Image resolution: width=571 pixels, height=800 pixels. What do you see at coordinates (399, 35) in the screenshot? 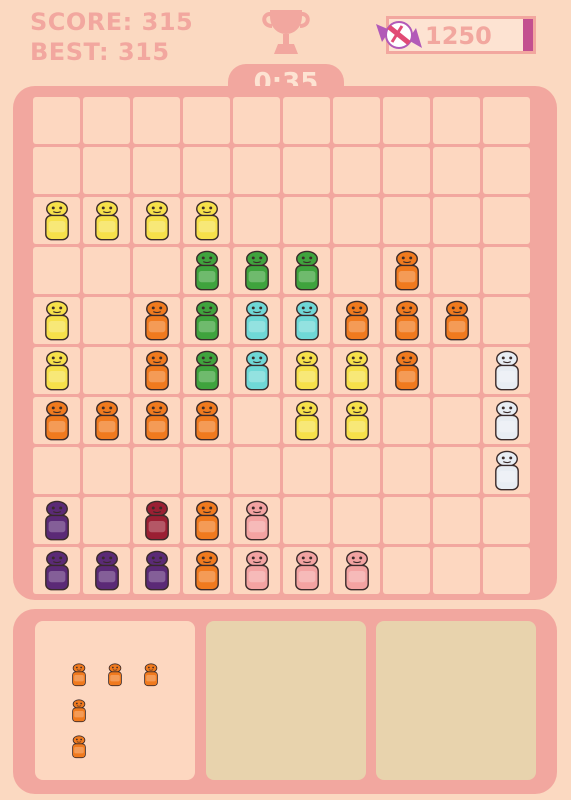
I see `candy-icon` at bounding box center [399, 35].